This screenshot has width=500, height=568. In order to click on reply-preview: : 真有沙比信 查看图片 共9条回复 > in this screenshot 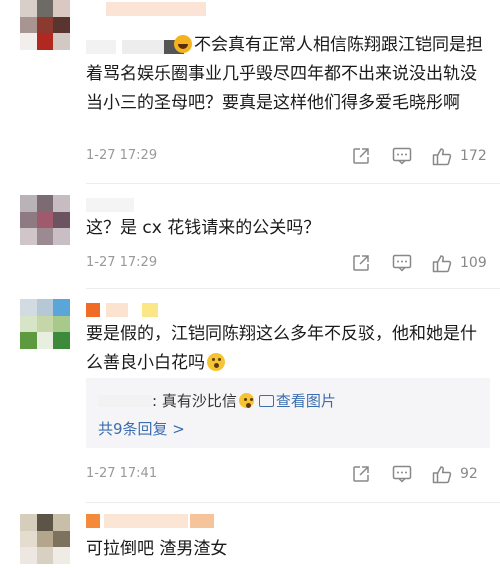, I will do `click(288, 413)`.